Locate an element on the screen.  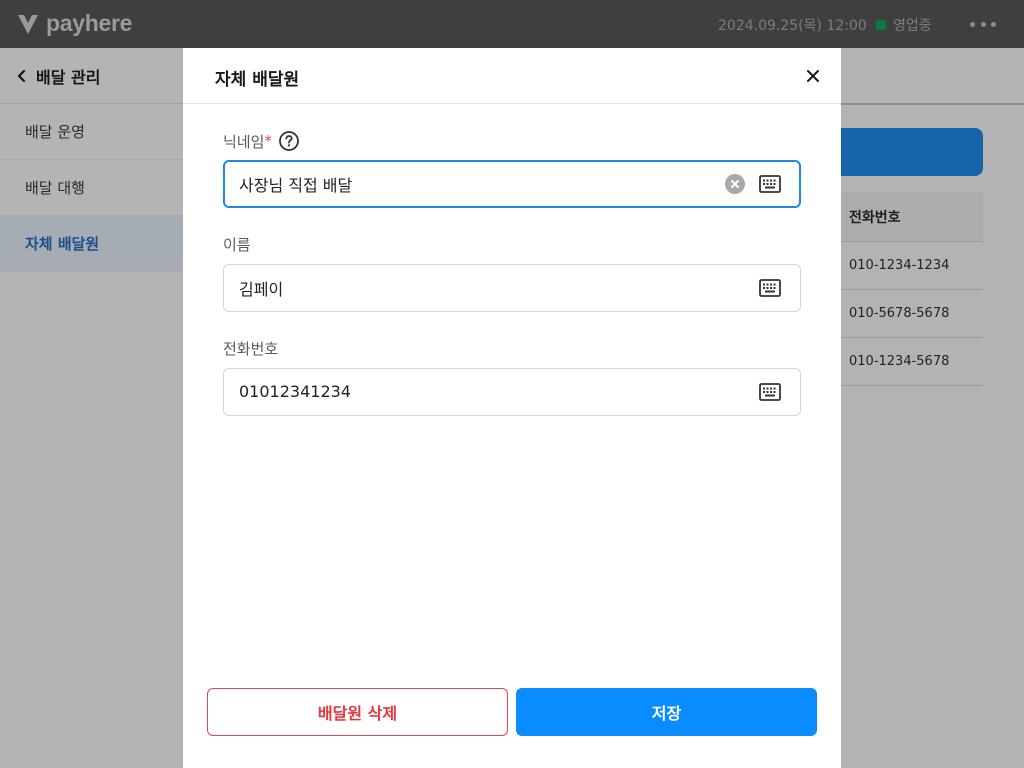
name-label-row: 이름 is located at coordinates (237, 244).